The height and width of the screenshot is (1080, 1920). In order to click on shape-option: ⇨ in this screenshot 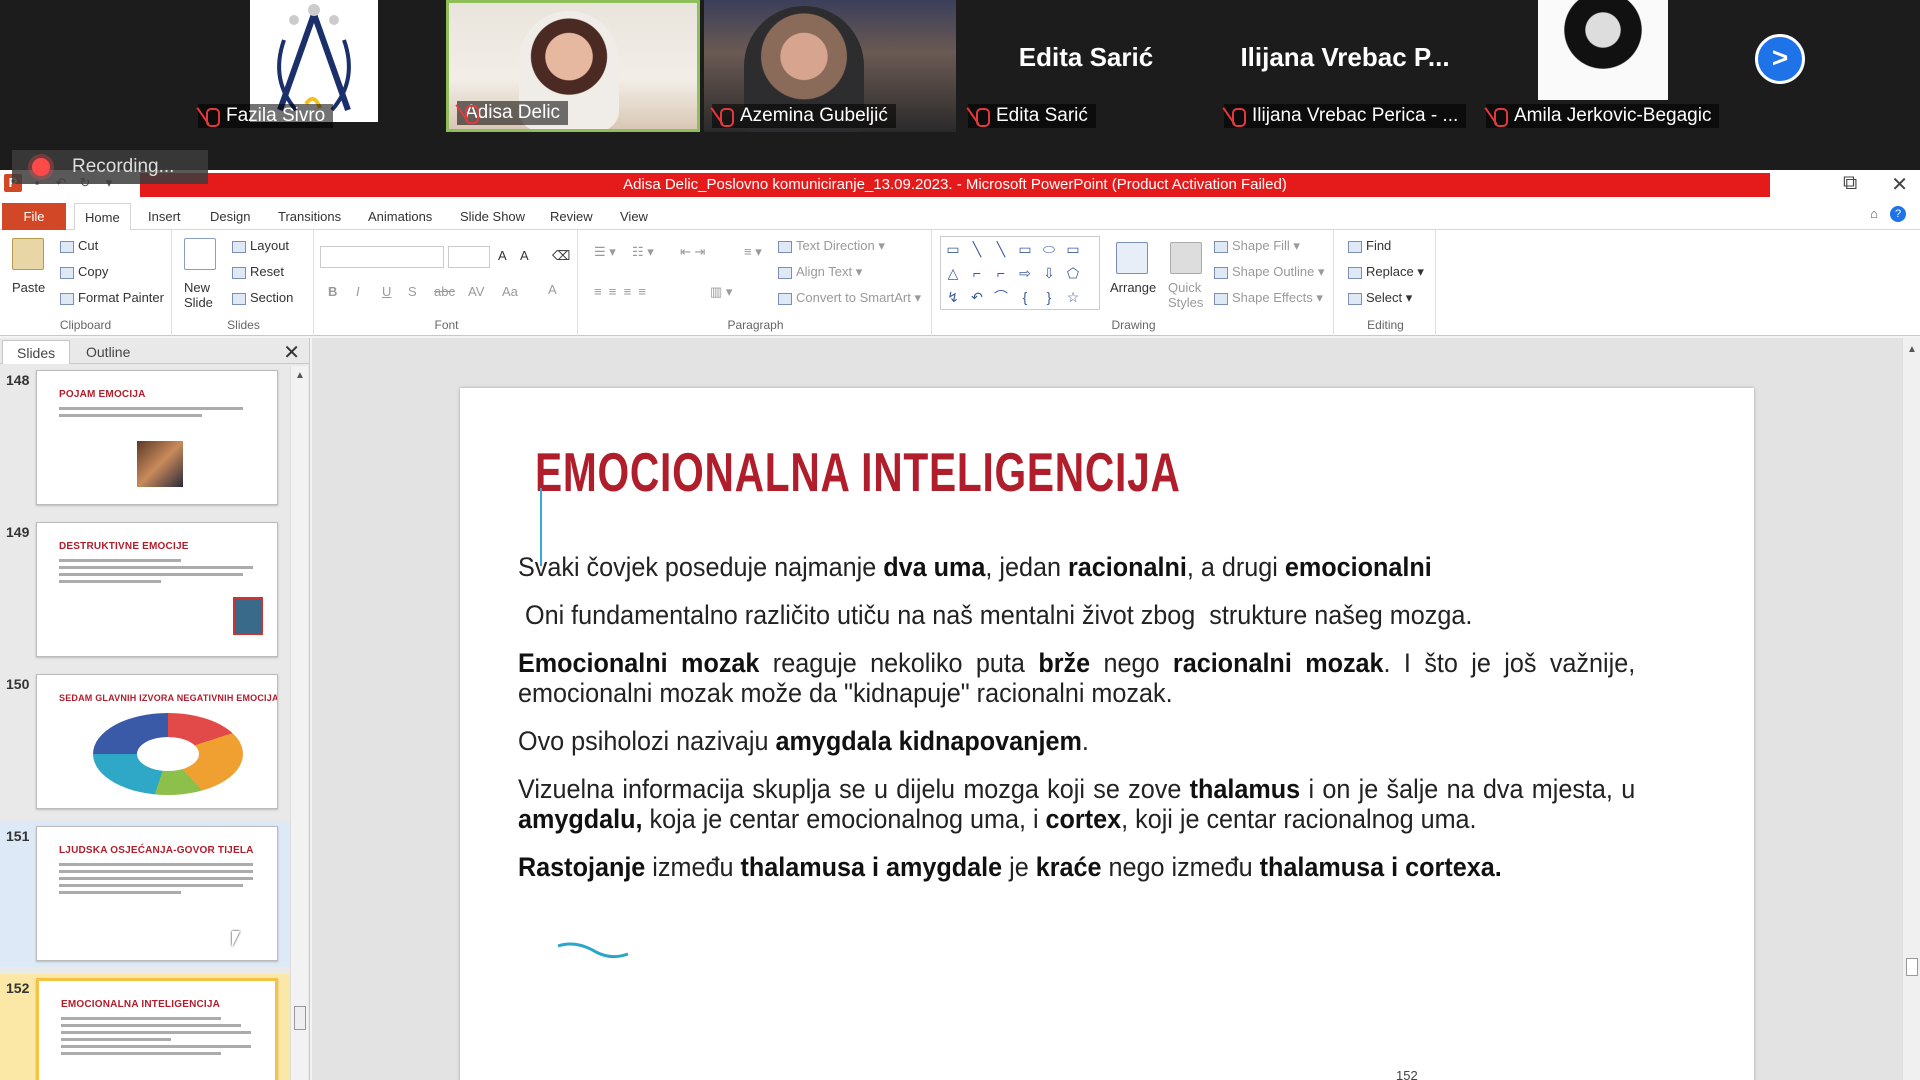, I will do `click(1025, 273)`.